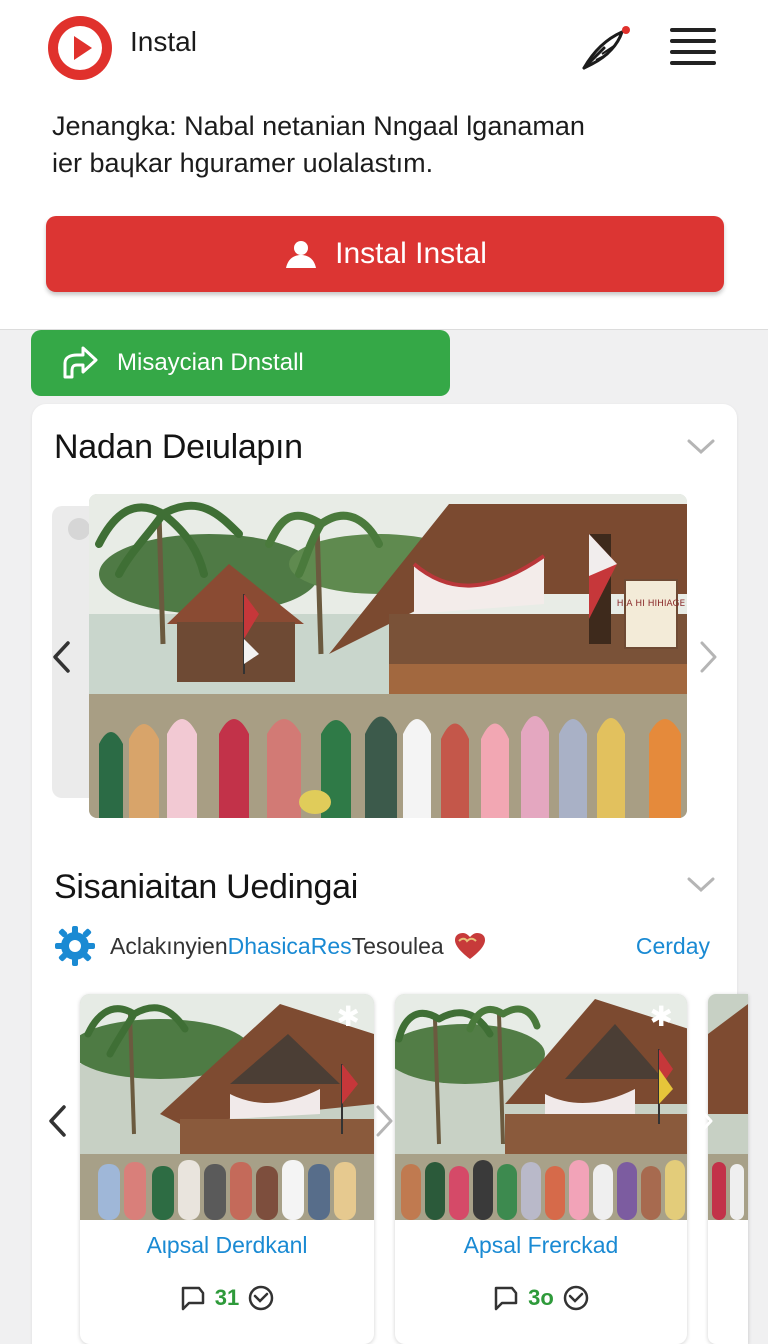 The height and width of the screenshot is (1344, 768). What do you see at coordinates (163, 41) in the screenshot?
I see `app-title: Instal` at bounding box center [163, 41].